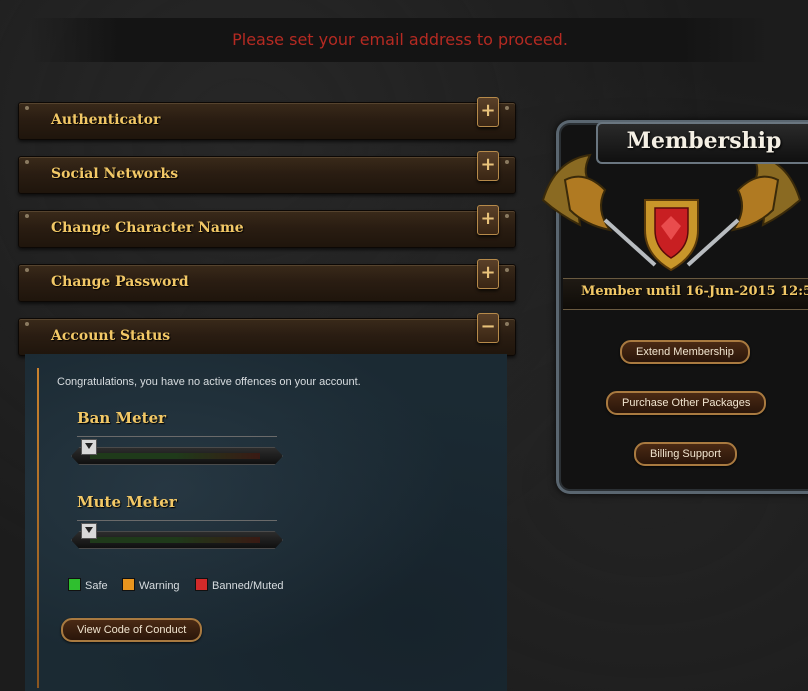 The image size is (808, 691). I want to click on safe-swatch-icon, so click(74, 584).